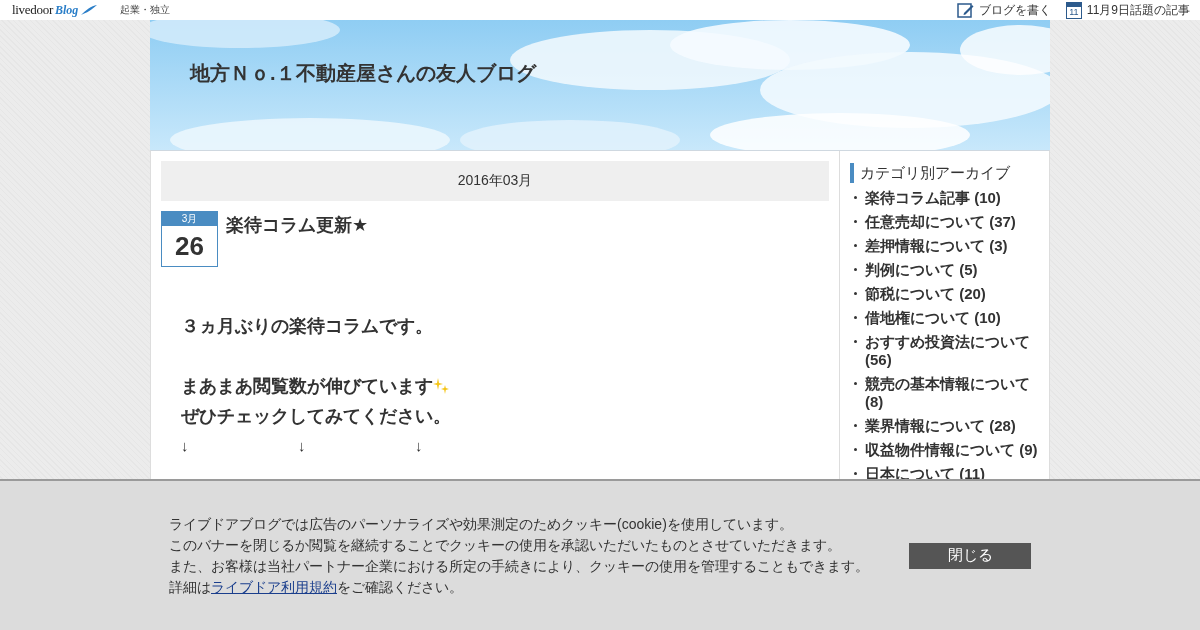 The image size is (1200, 630). Describe the element at coordinates (933, 198) in the screenshot. I see `category-link: 楽待コラム記事 (10)` at that location.